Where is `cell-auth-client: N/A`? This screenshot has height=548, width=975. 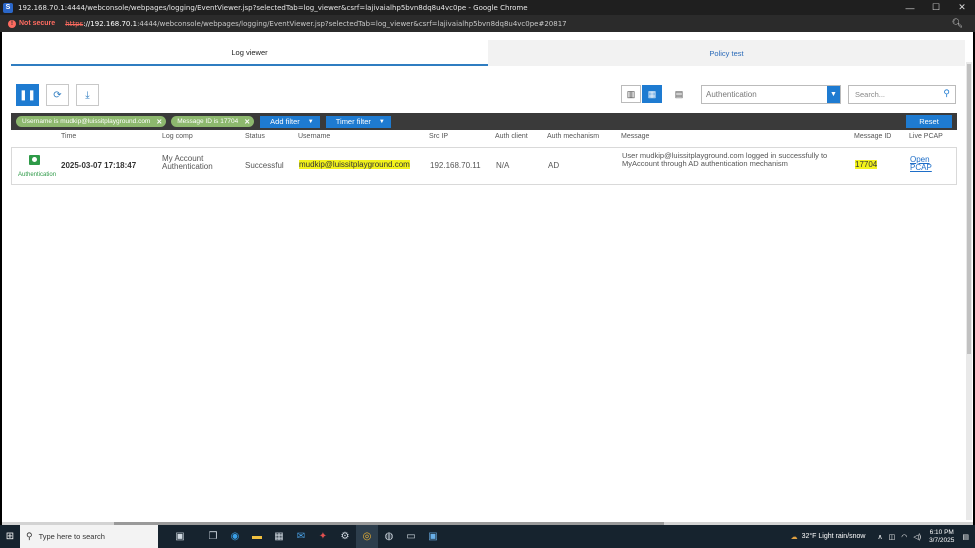
cell-auth-client: N/A is located at coordinates (503, 165).